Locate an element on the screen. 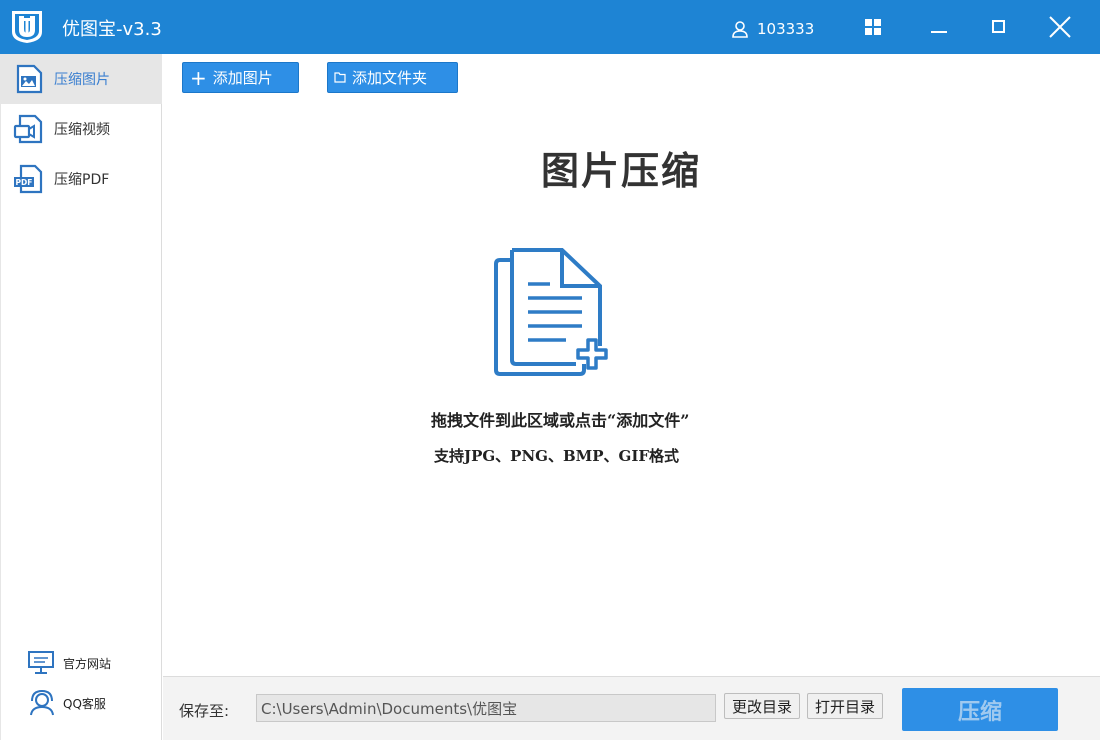 The image size is (1100, 740). sidebar-item-compress-video: 压缩视频 is located at coordinates (81, 129).